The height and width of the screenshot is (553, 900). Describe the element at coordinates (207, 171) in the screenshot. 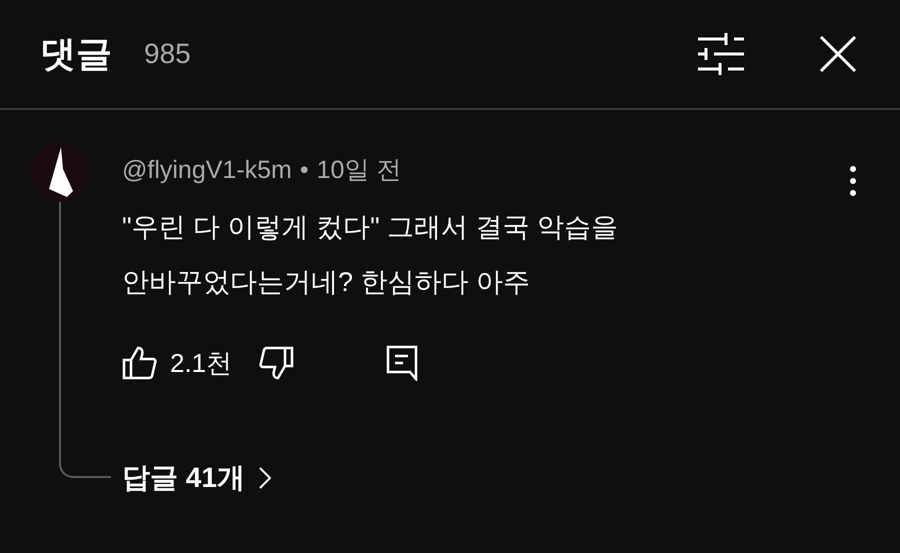

I see `comment-author: @flyingV1-k5m` at that location.